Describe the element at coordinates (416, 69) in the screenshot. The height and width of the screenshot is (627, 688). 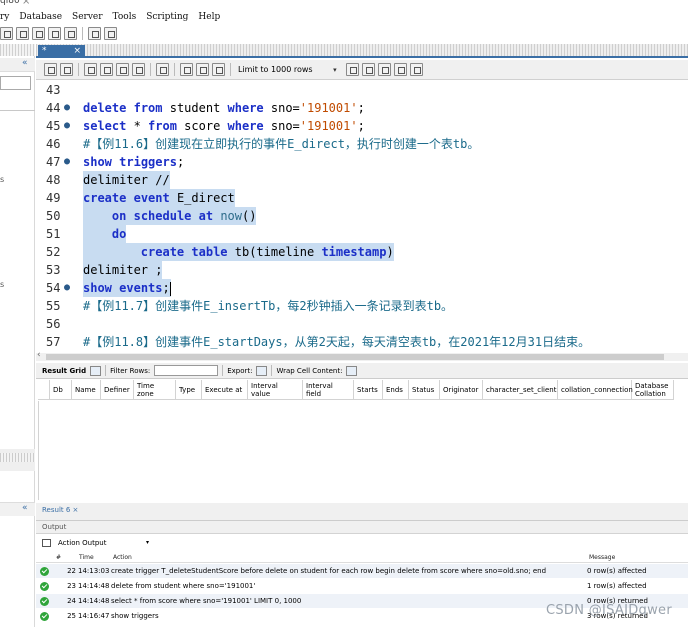
I see `word-wrap-icon` at that location.